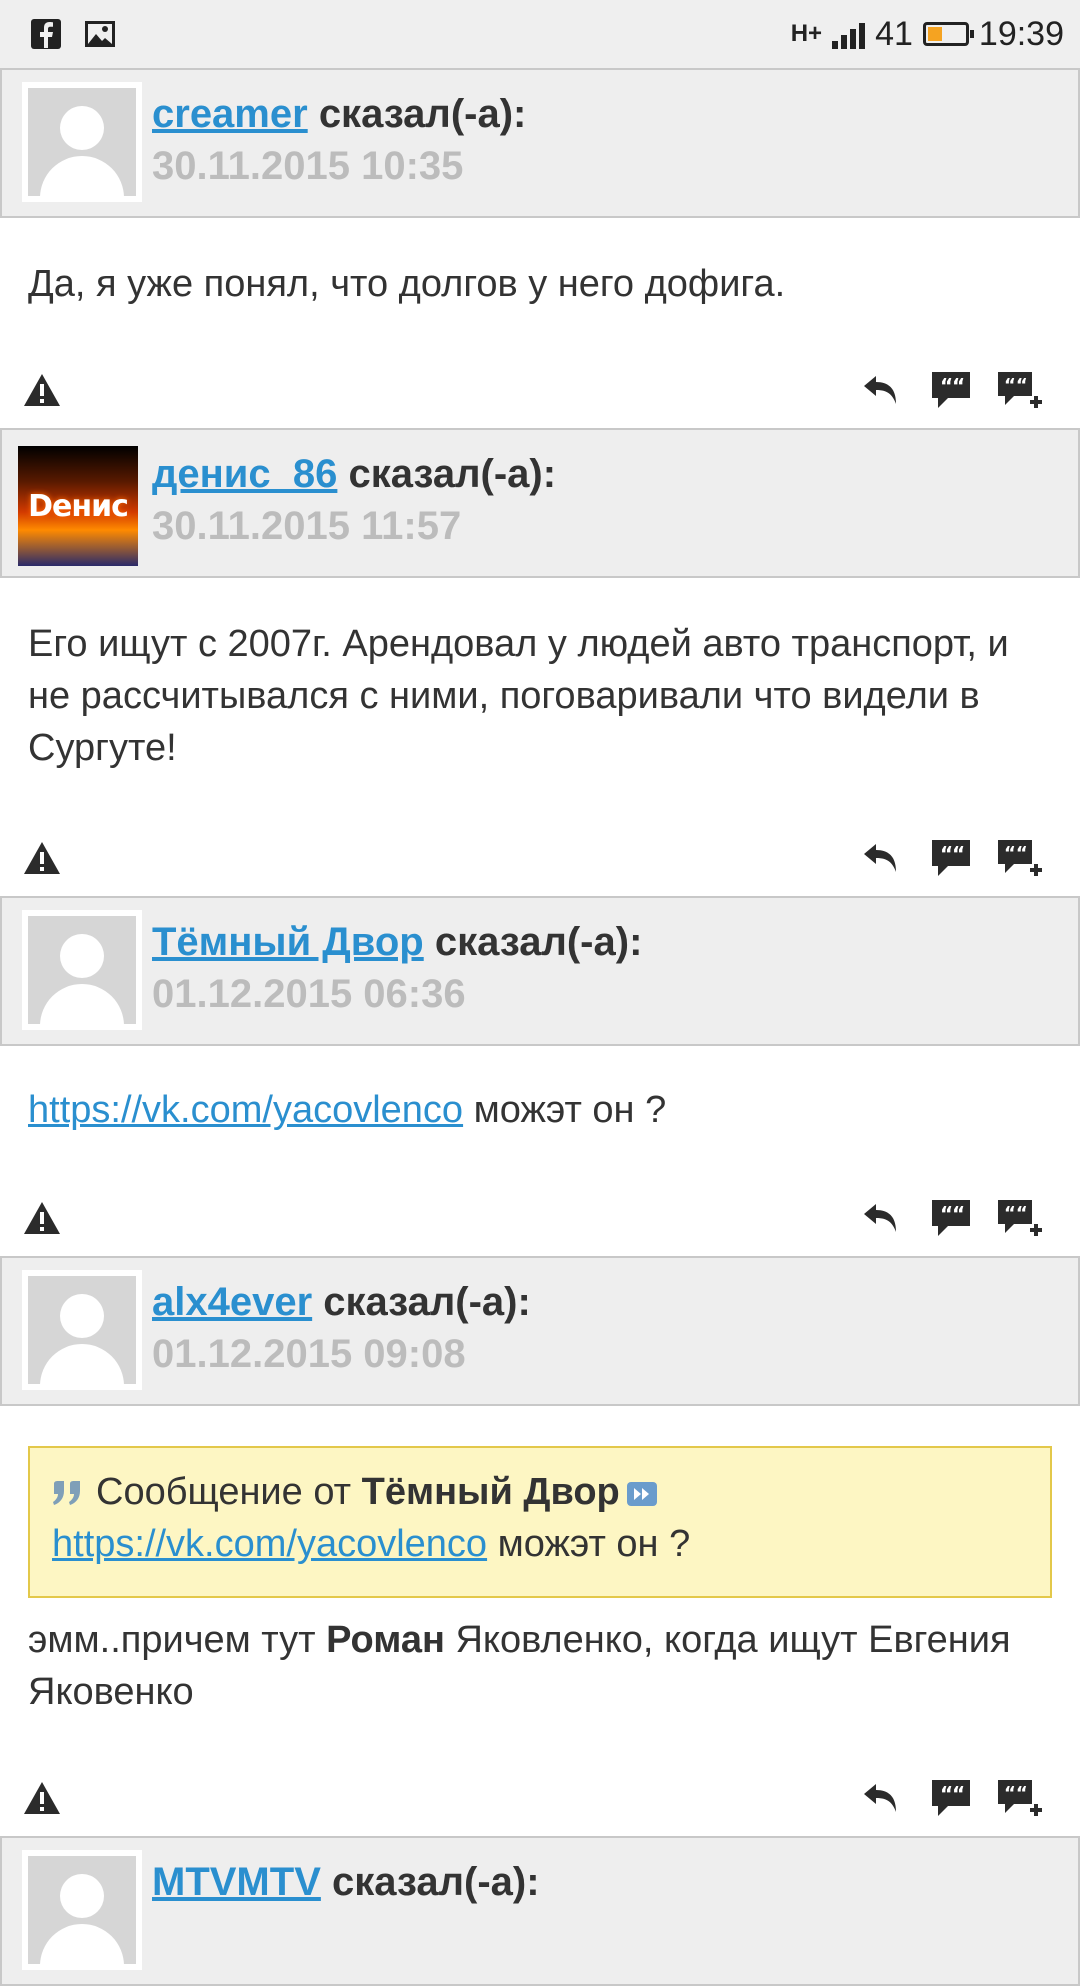 This screenshot has width=1080, height=1986. Describe the element at coordinates (177, 1640) in the screenshot. I see `post-text: эмм..причем тут` at that location.